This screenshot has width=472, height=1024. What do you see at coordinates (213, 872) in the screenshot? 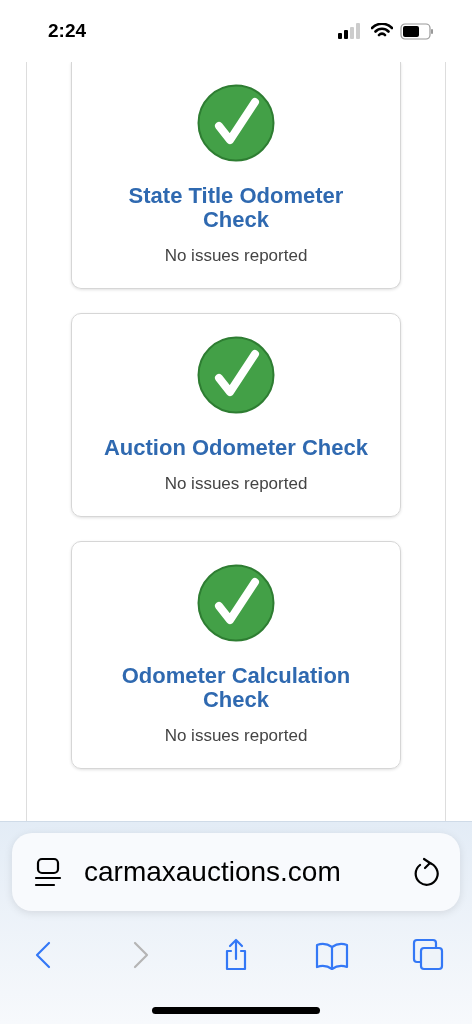
I see `url-text: carmaxauctions.com` at bounding box center [213, 872].